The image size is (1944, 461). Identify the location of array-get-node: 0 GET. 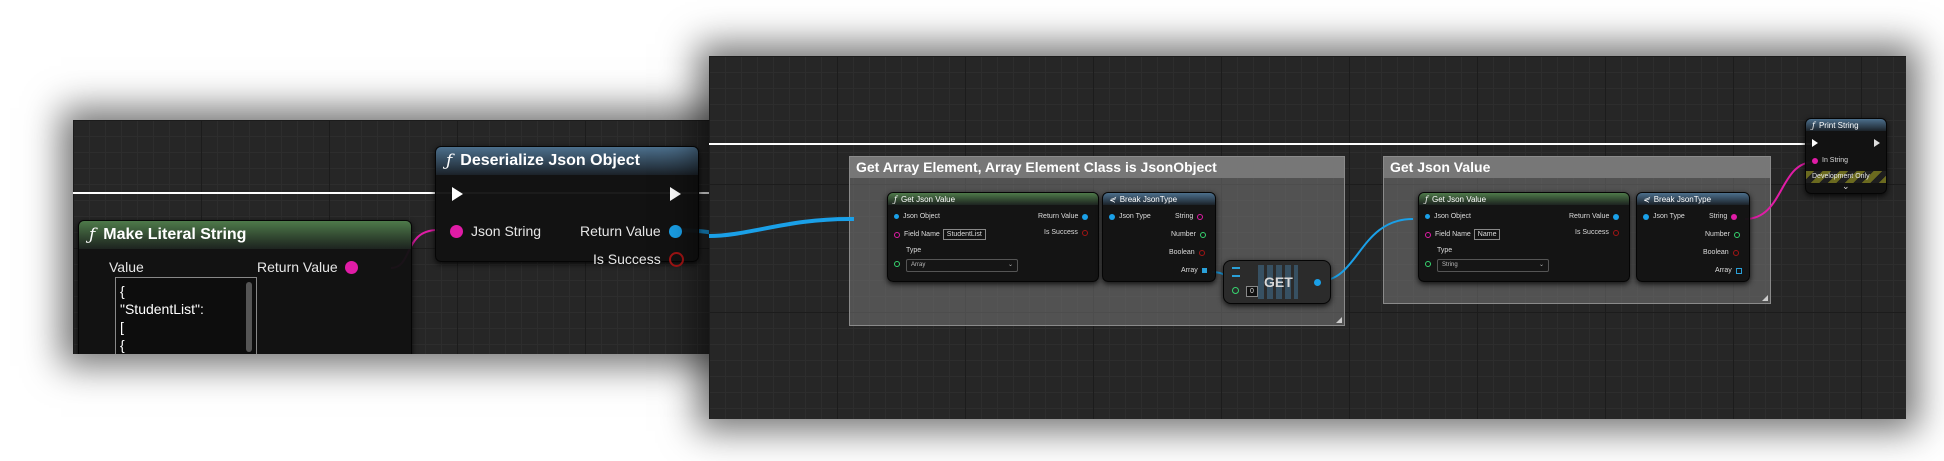
(1277, 282).